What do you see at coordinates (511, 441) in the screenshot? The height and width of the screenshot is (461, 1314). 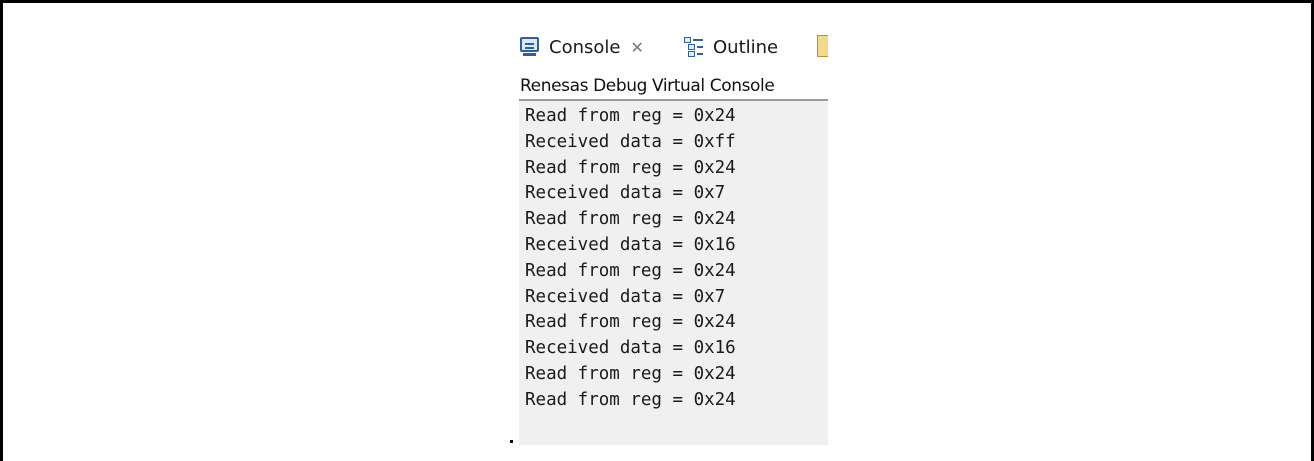 I see `stray-dot` at bounding box center [511, 441].